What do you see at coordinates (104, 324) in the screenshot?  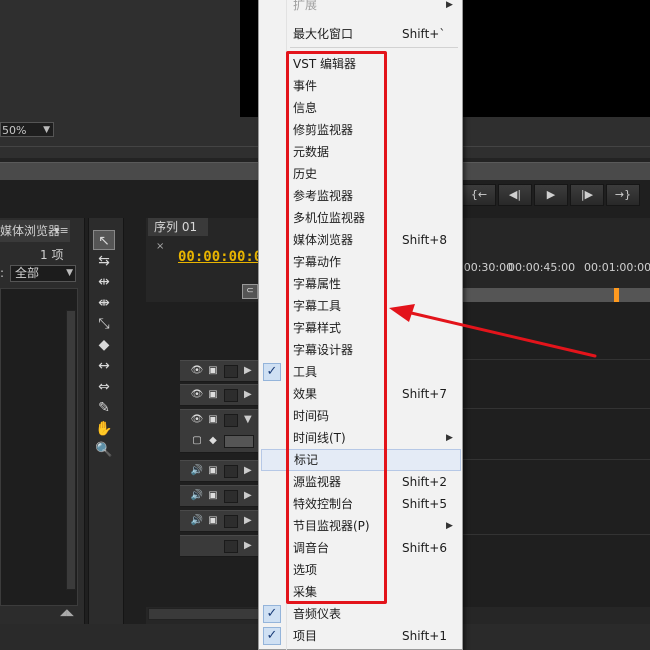 I see `rate-stretch-tool-icon: ⤡` at bounding box center [104, 324].